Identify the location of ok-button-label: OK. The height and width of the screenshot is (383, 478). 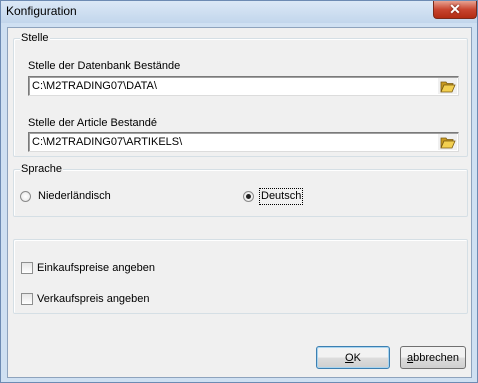
(353, 357).